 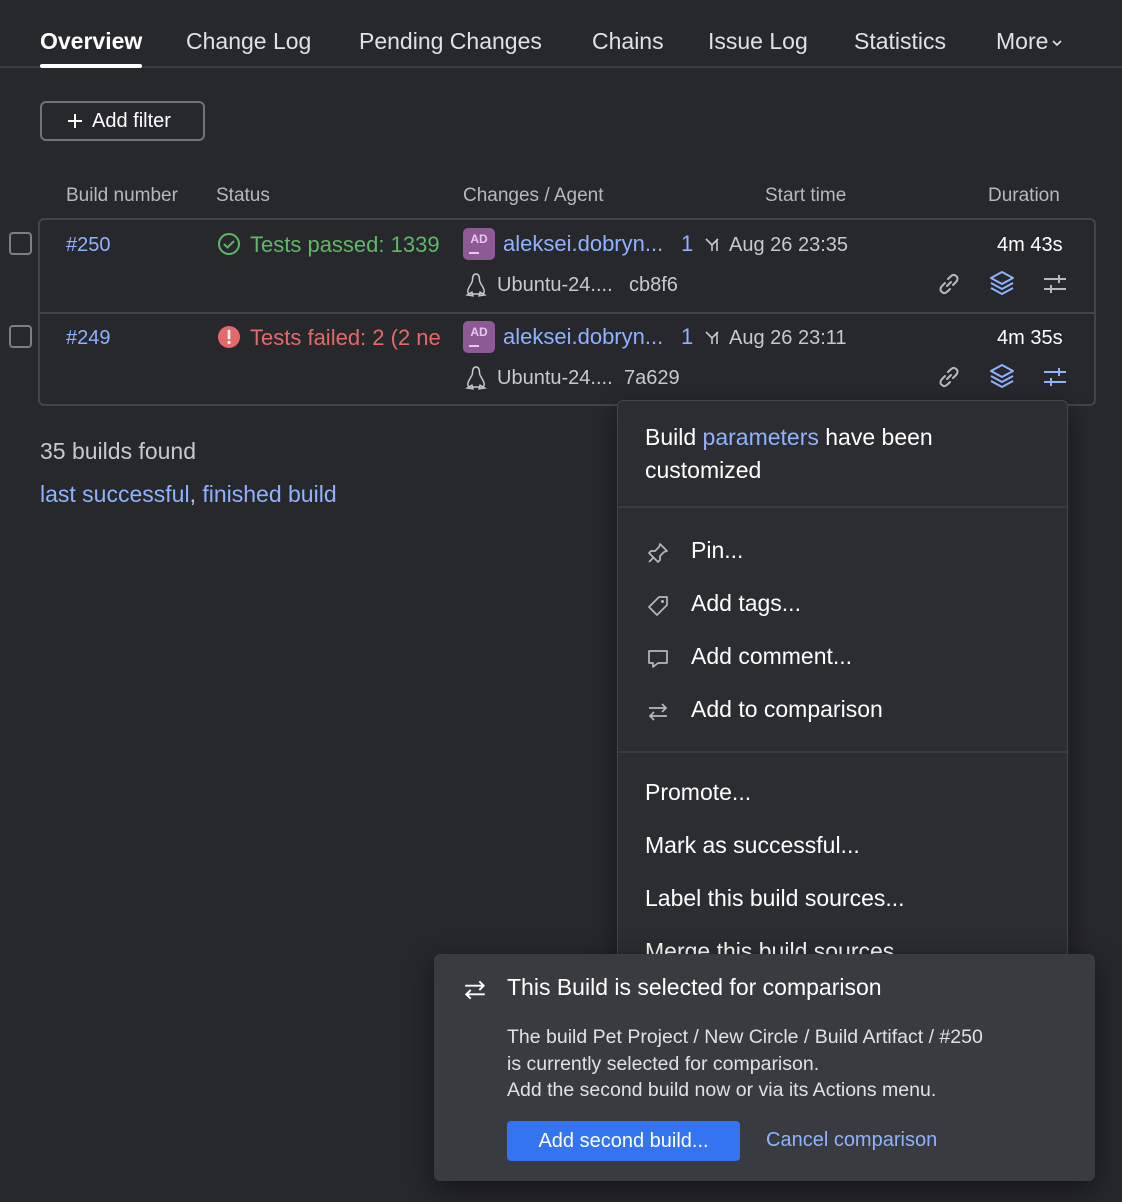 I want to click on comparison-message-line: is currently selected for comparison., so click(x=663, y=1063).